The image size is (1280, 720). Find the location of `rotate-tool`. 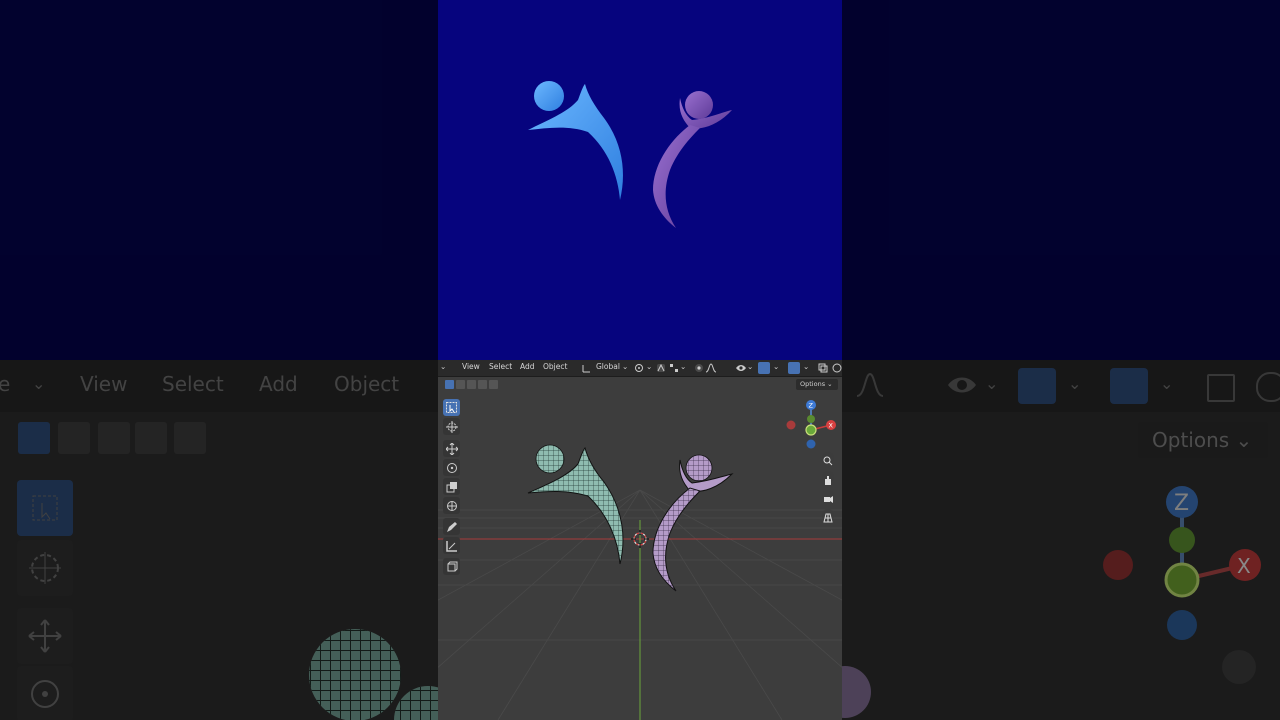

rotate-tool is located at coordinates (451, 467).